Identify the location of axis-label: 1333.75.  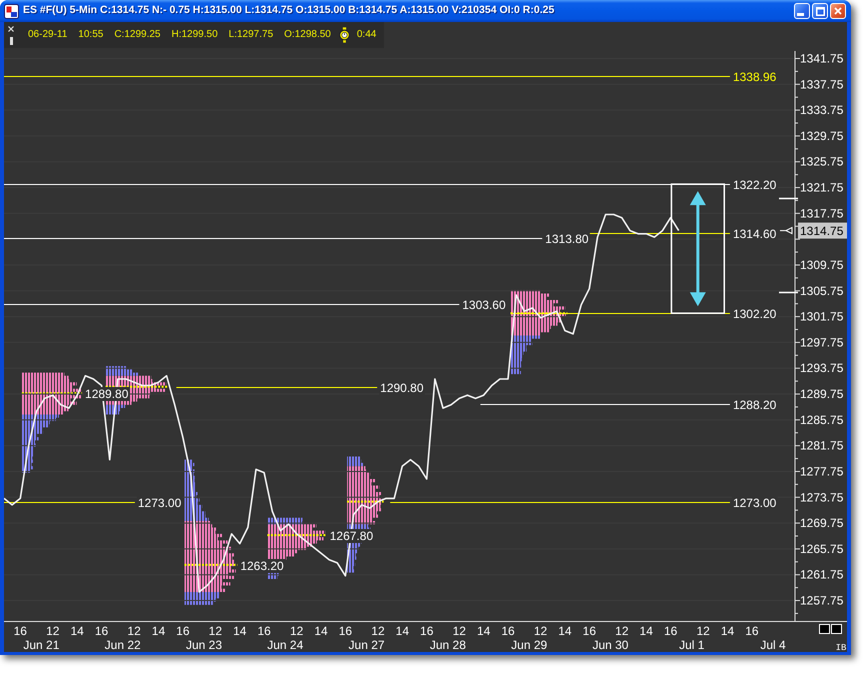
(822, 110).